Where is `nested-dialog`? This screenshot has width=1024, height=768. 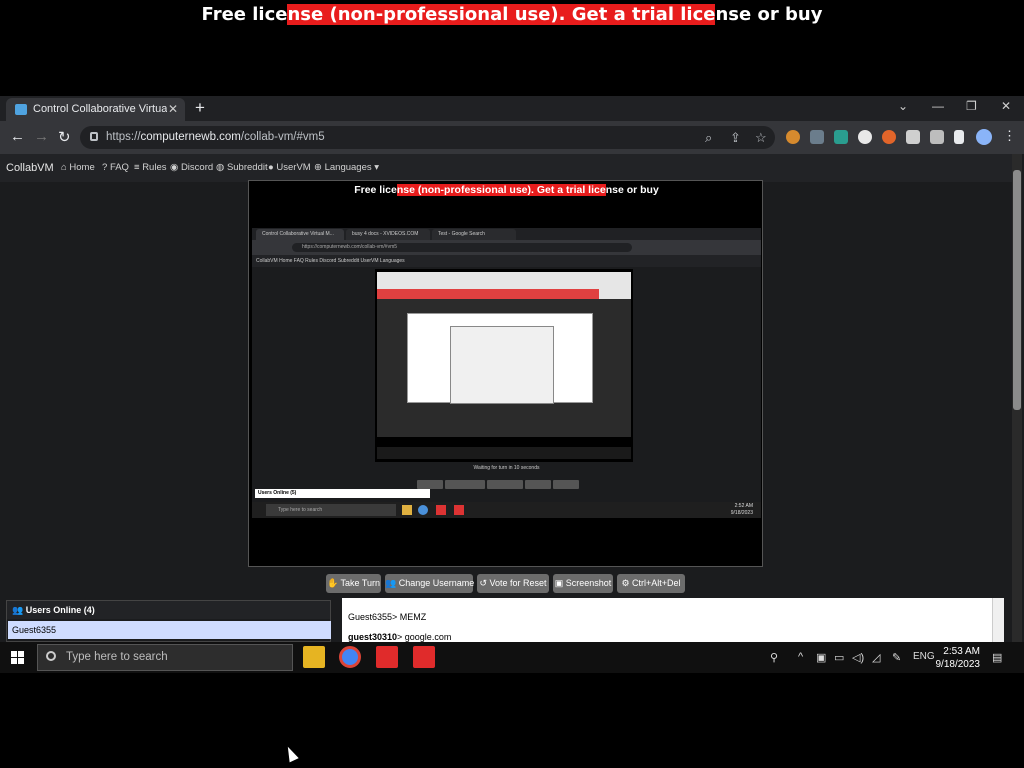
nested-dialog is located at coordinates (502, 365).